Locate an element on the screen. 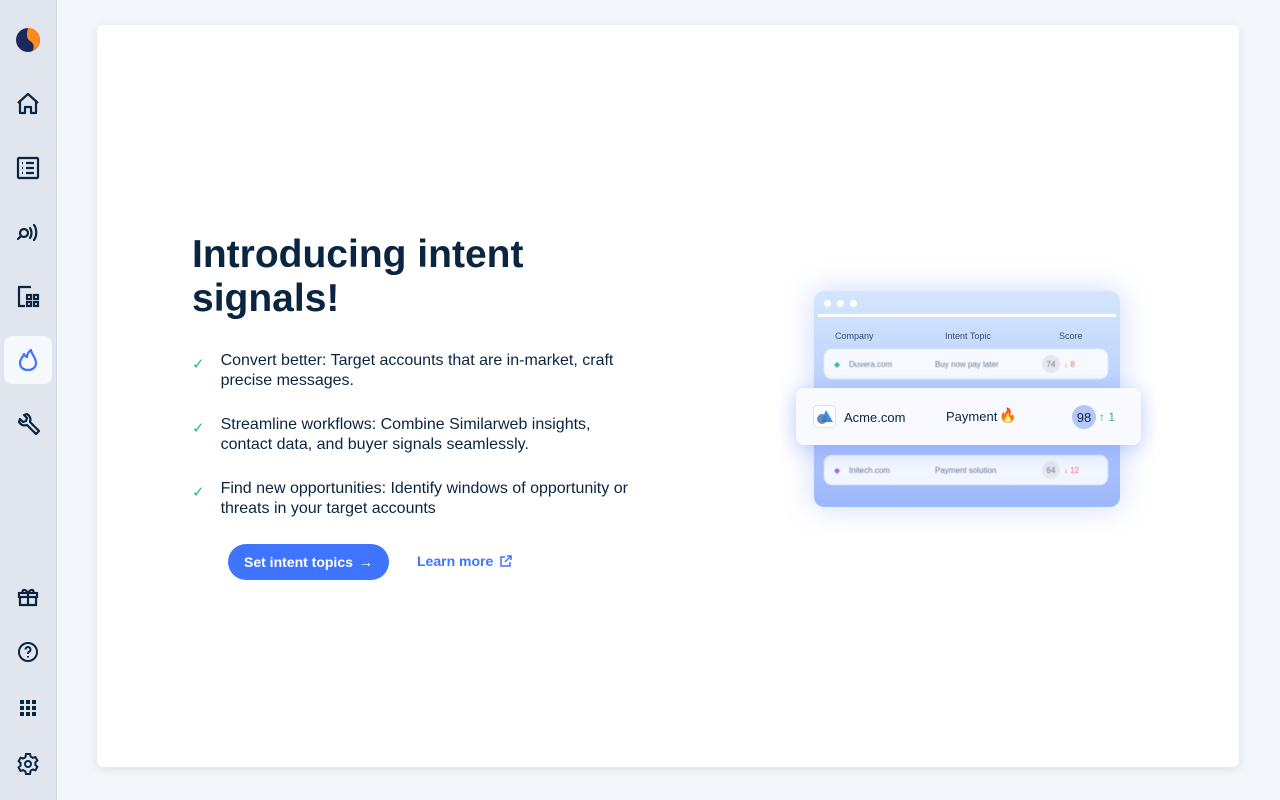 The height and width of the screenshot is (800, 1280). table-row-highlight: Acme.com Payment 🔥 98 ↑ 1 is located at coordinates (968, 416).